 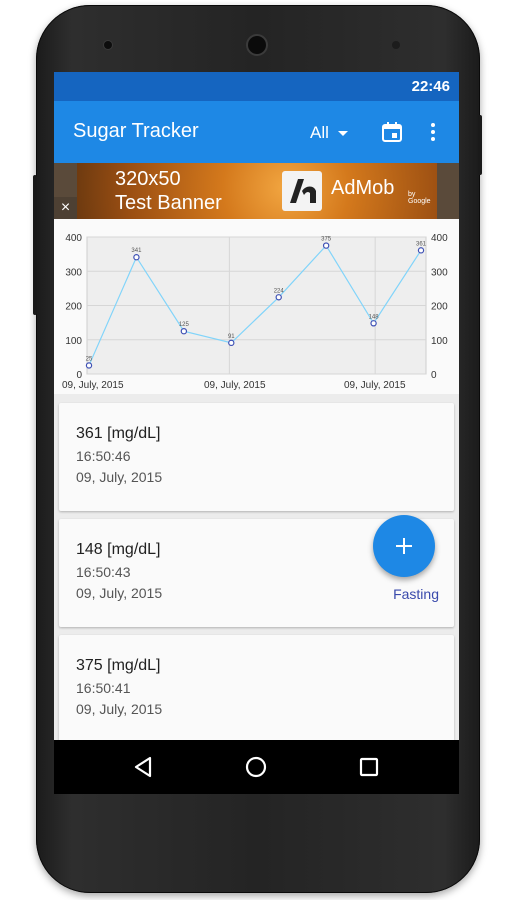 I want to click on entry-card: 361 [mg/dL] 16:50:46 09, July, 2015, so click(x=256, y=457).